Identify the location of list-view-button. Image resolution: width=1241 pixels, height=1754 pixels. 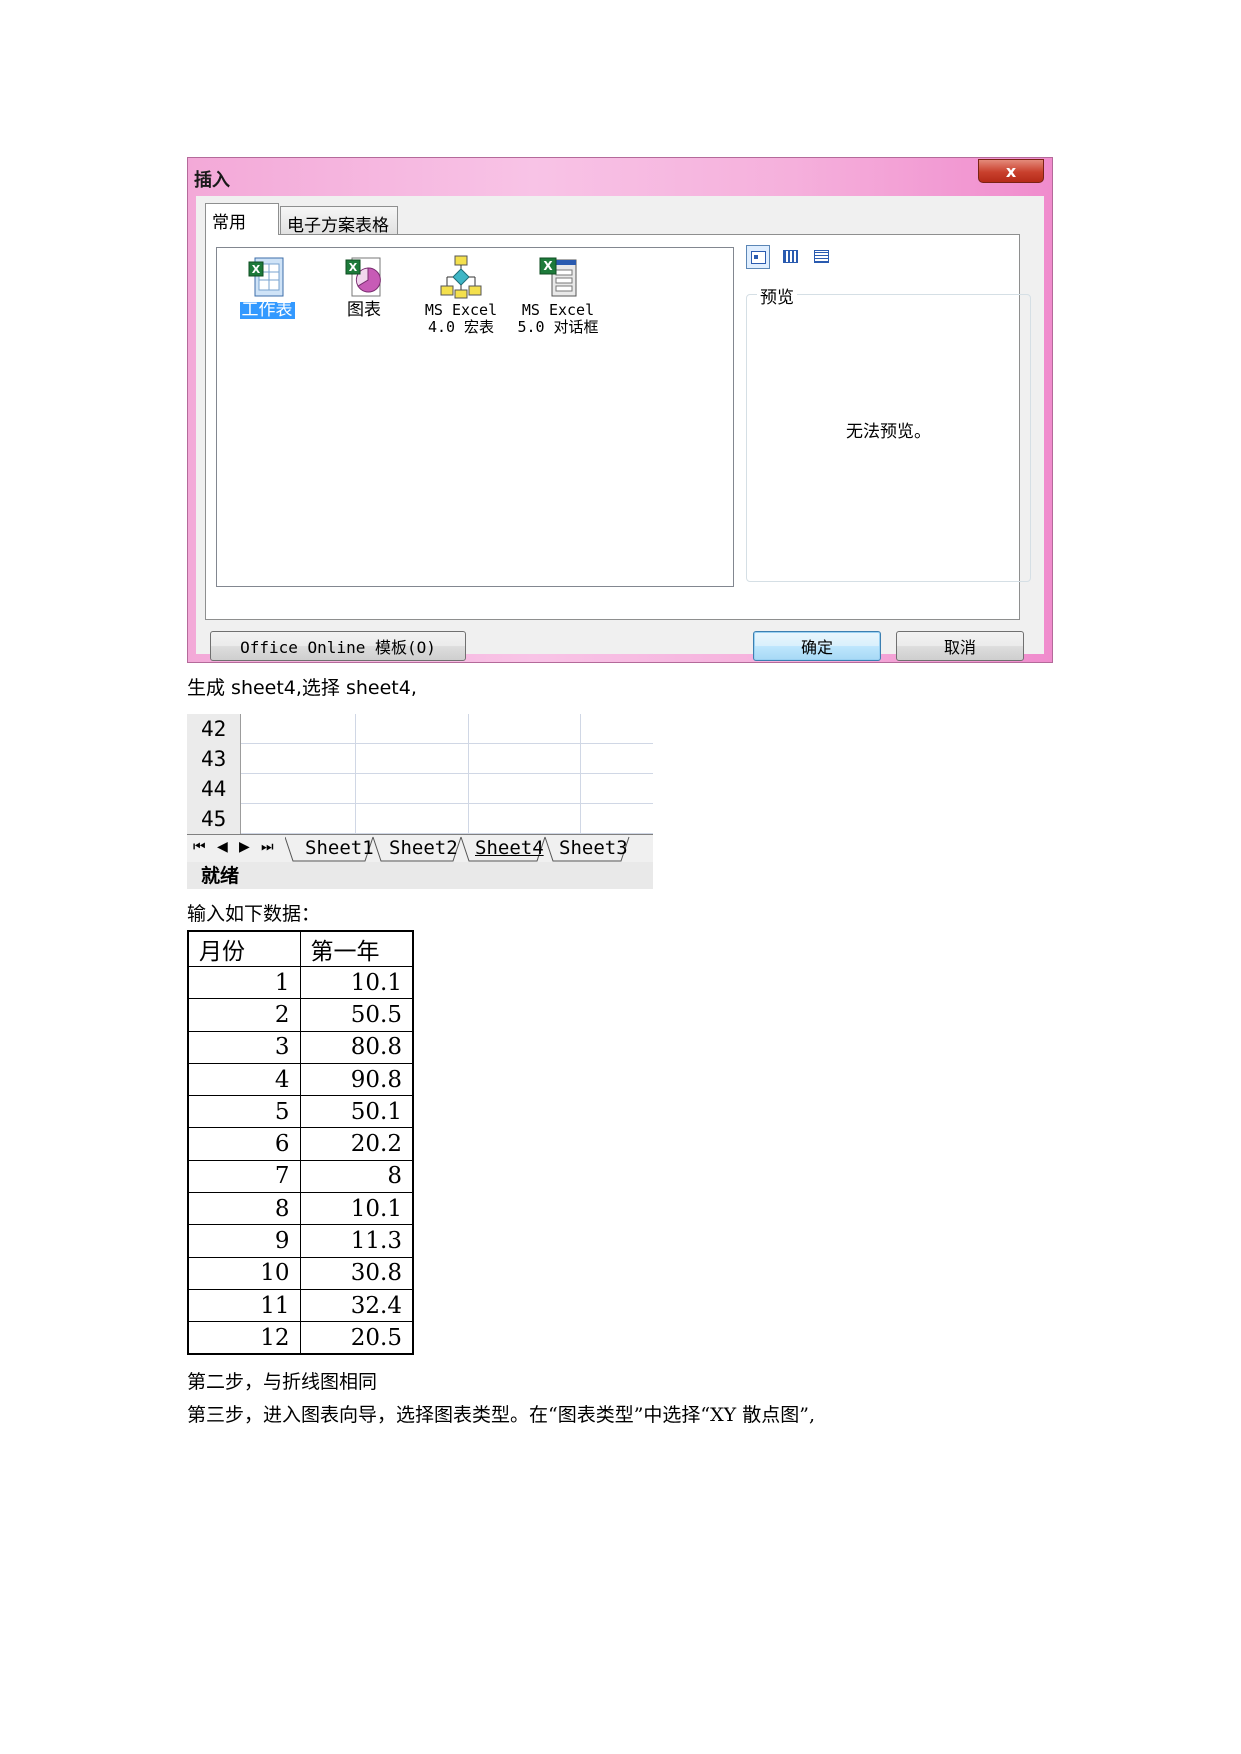
(791, 257).